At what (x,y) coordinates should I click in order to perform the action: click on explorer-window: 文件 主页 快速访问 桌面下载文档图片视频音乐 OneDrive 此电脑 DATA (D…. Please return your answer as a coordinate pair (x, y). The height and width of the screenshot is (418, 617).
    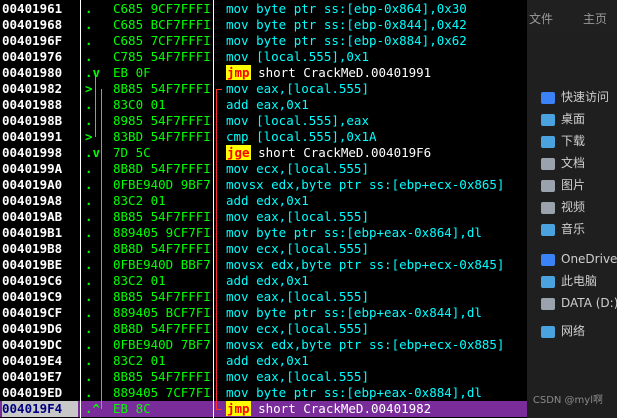
    Looking at the image, I should click on (572, 209).